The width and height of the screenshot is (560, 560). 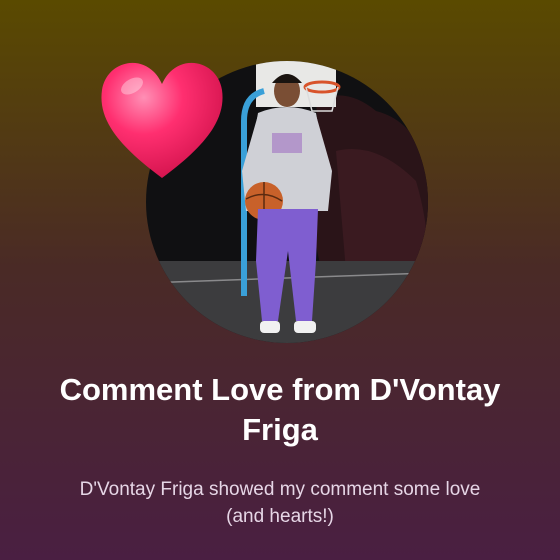 What do you see at coordinates (280, 409) in the screenshot?
I see `notification-title: Comment Love from D'Vontay Friga` at bounding box center [280, 409].